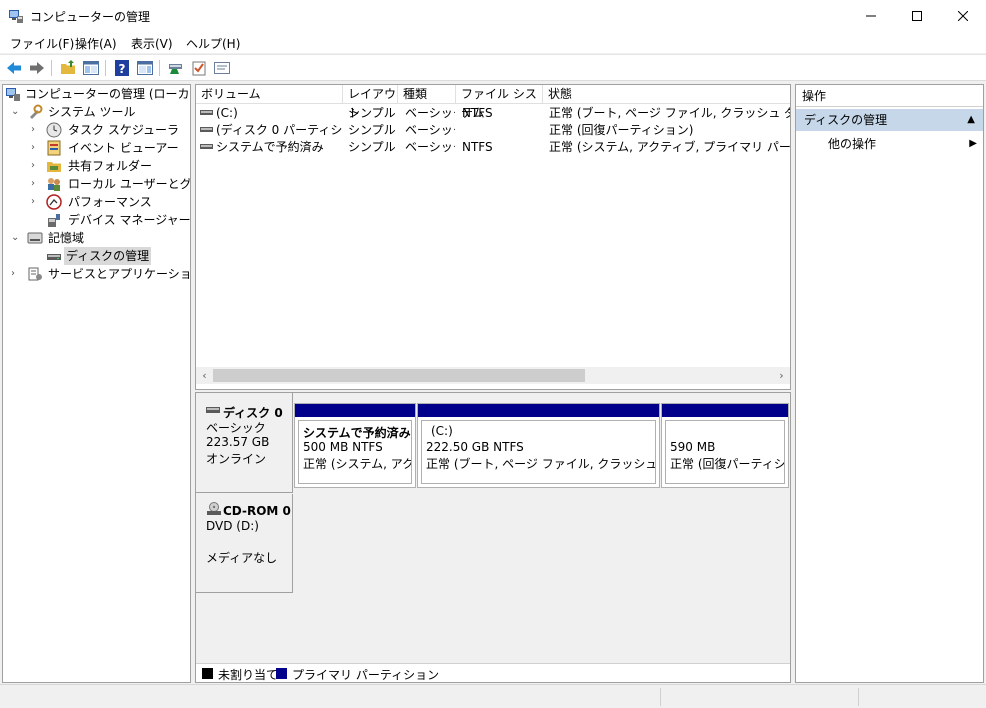  I want to click on actions-section-disk-management: ディスクの管理 ▲, so click(889, 120).